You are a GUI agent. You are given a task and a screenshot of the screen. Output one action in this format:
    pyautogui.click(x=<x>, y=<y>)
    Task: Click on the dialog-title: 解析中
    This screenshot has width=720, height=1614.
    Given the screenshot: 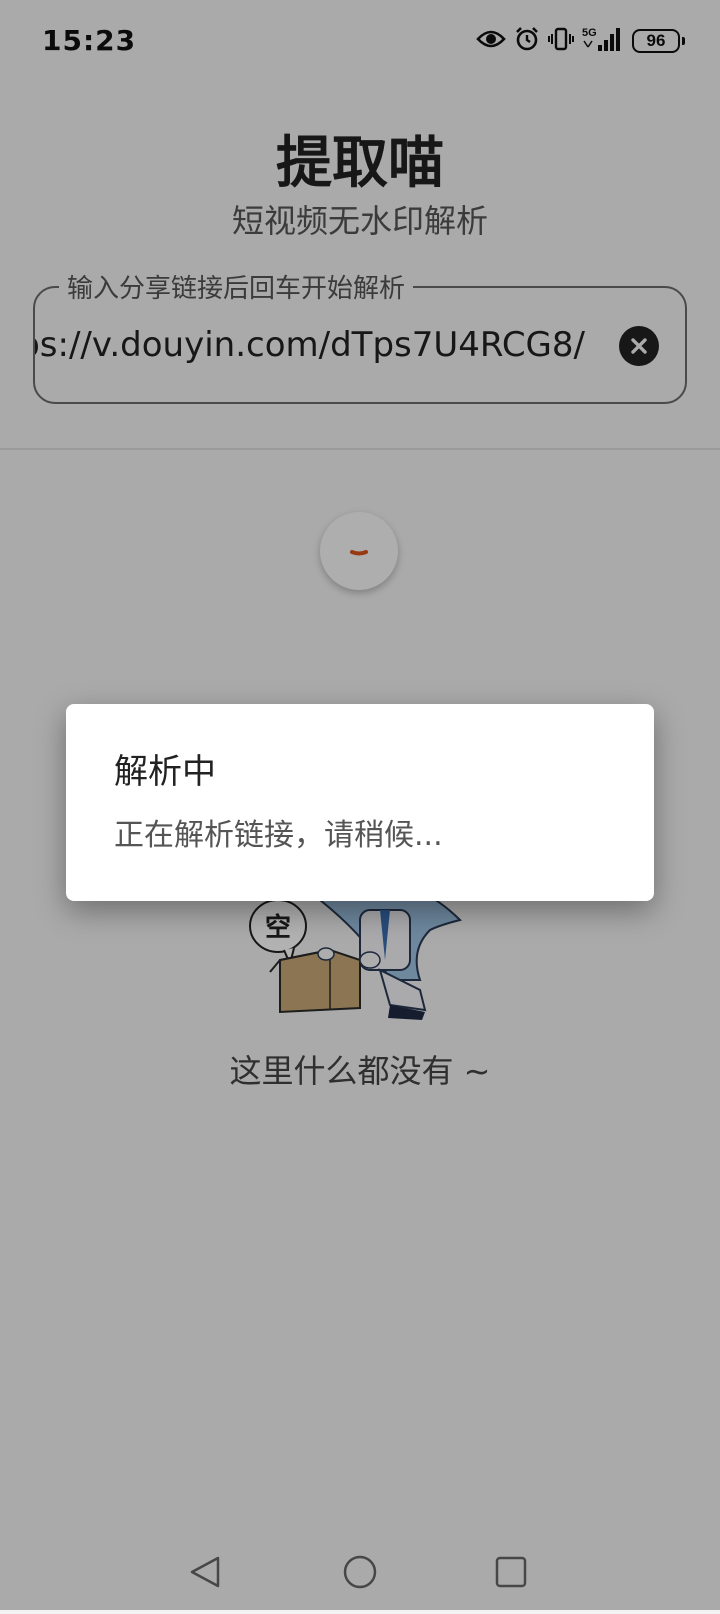 What is the action you would take?
    pyautogui.click(x=165, y=772)
    